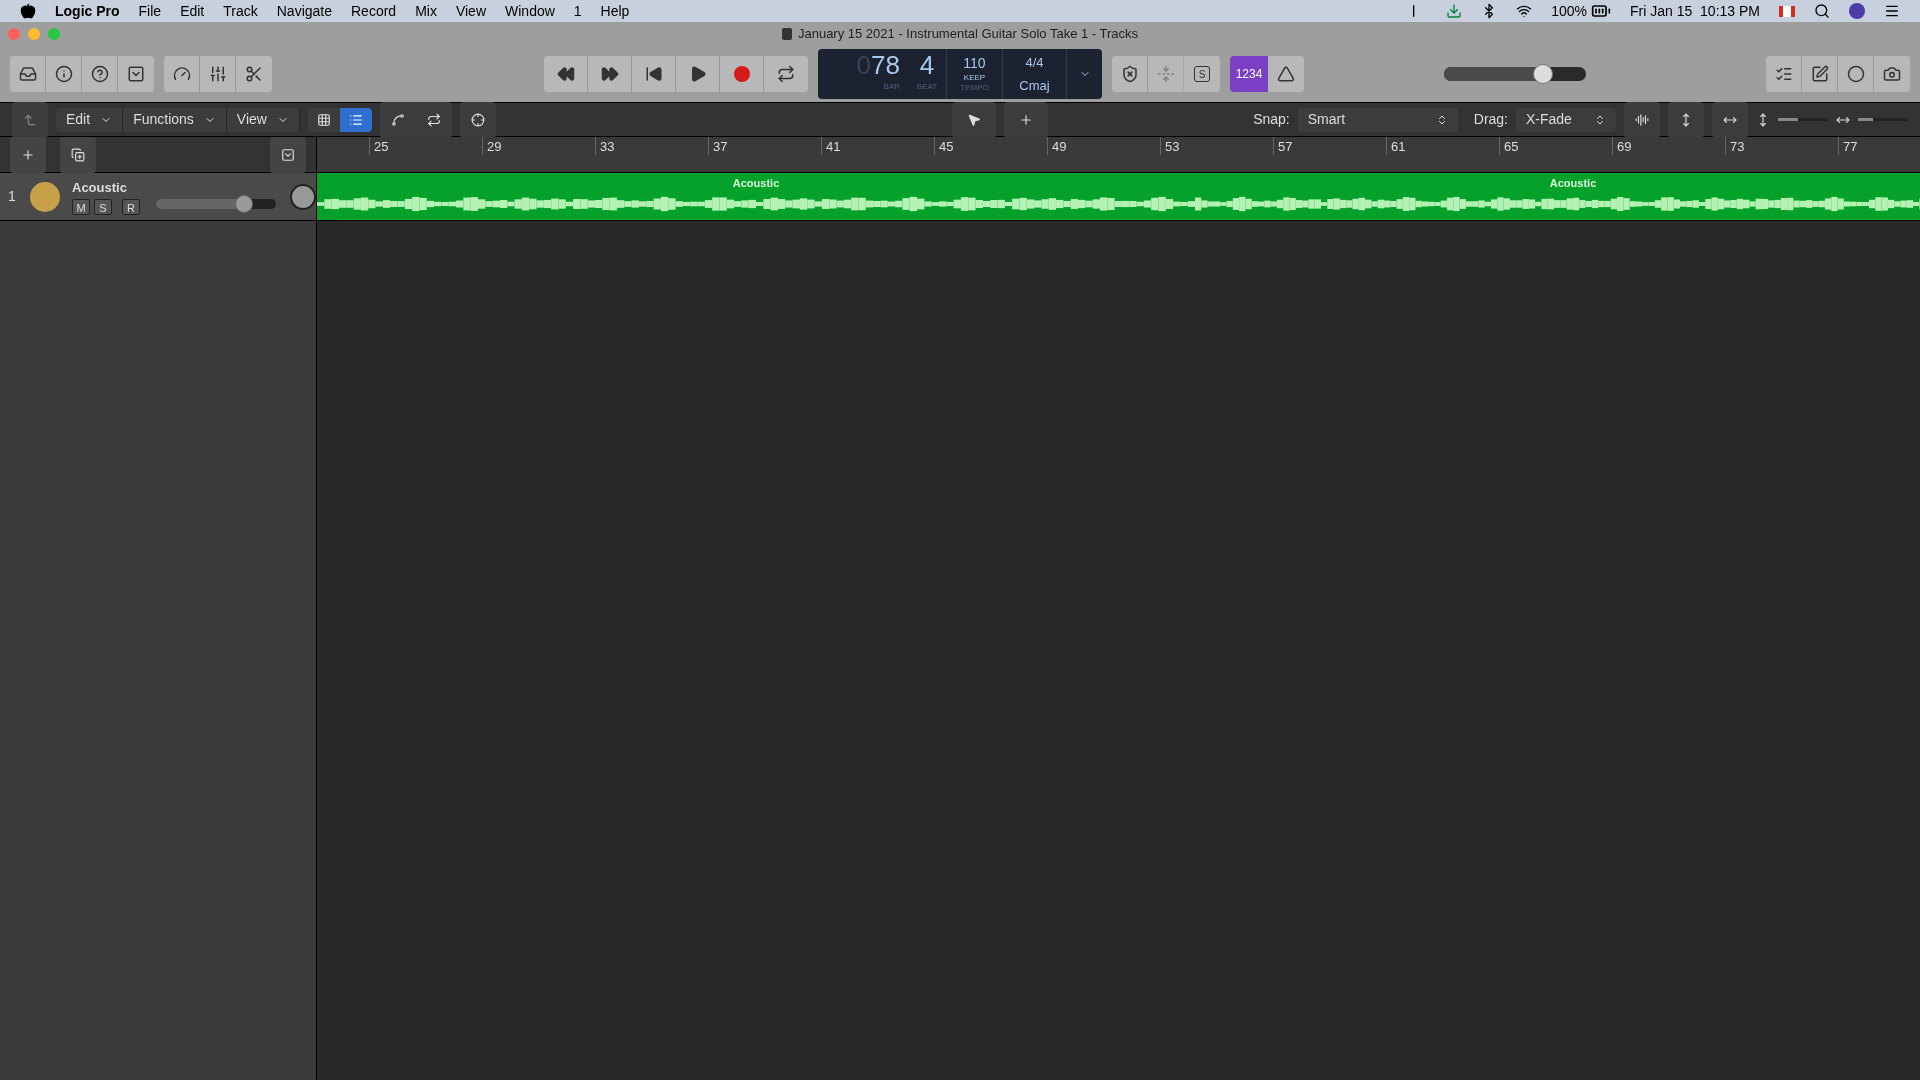 Image resolution: width=1920 pixels, height=1080 pixels. I want to click on info-icon, so click(63, 74).